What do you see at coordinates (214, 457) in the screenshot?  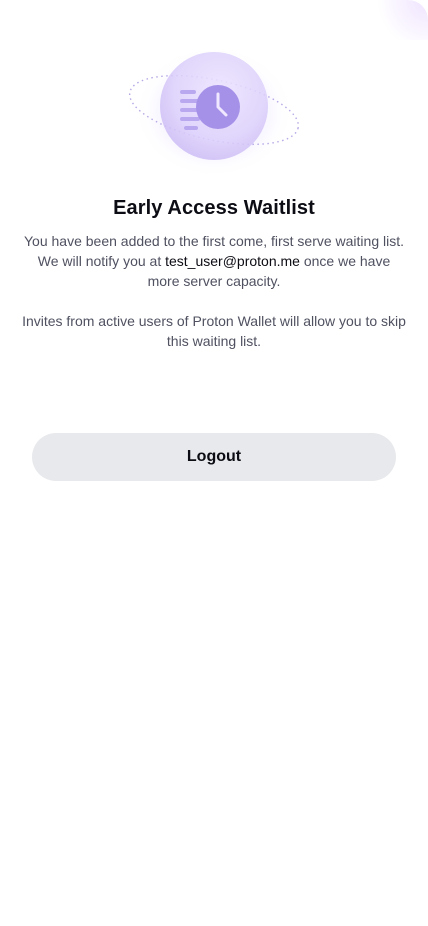 I see `logout-button: Logout` at bounding box center [214, 457].